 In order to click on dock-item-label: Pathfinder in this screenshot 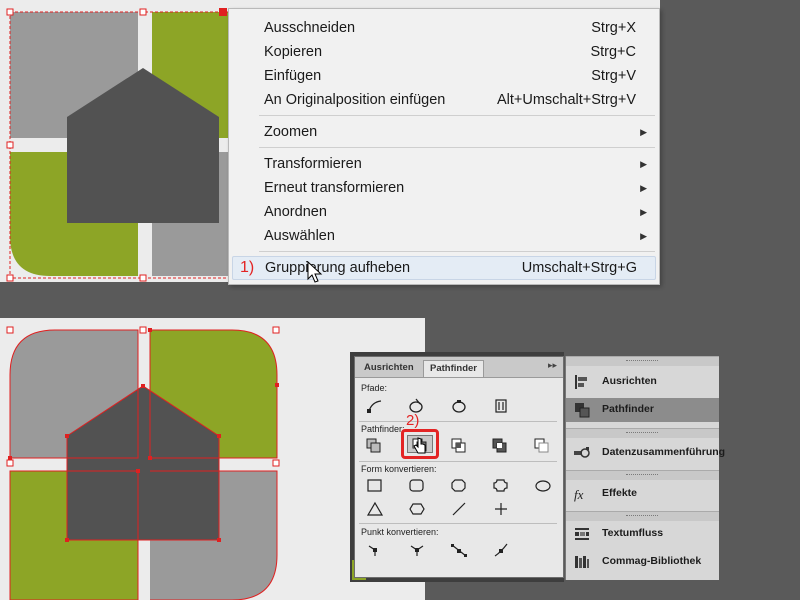, I will do `click(628, 409)`.